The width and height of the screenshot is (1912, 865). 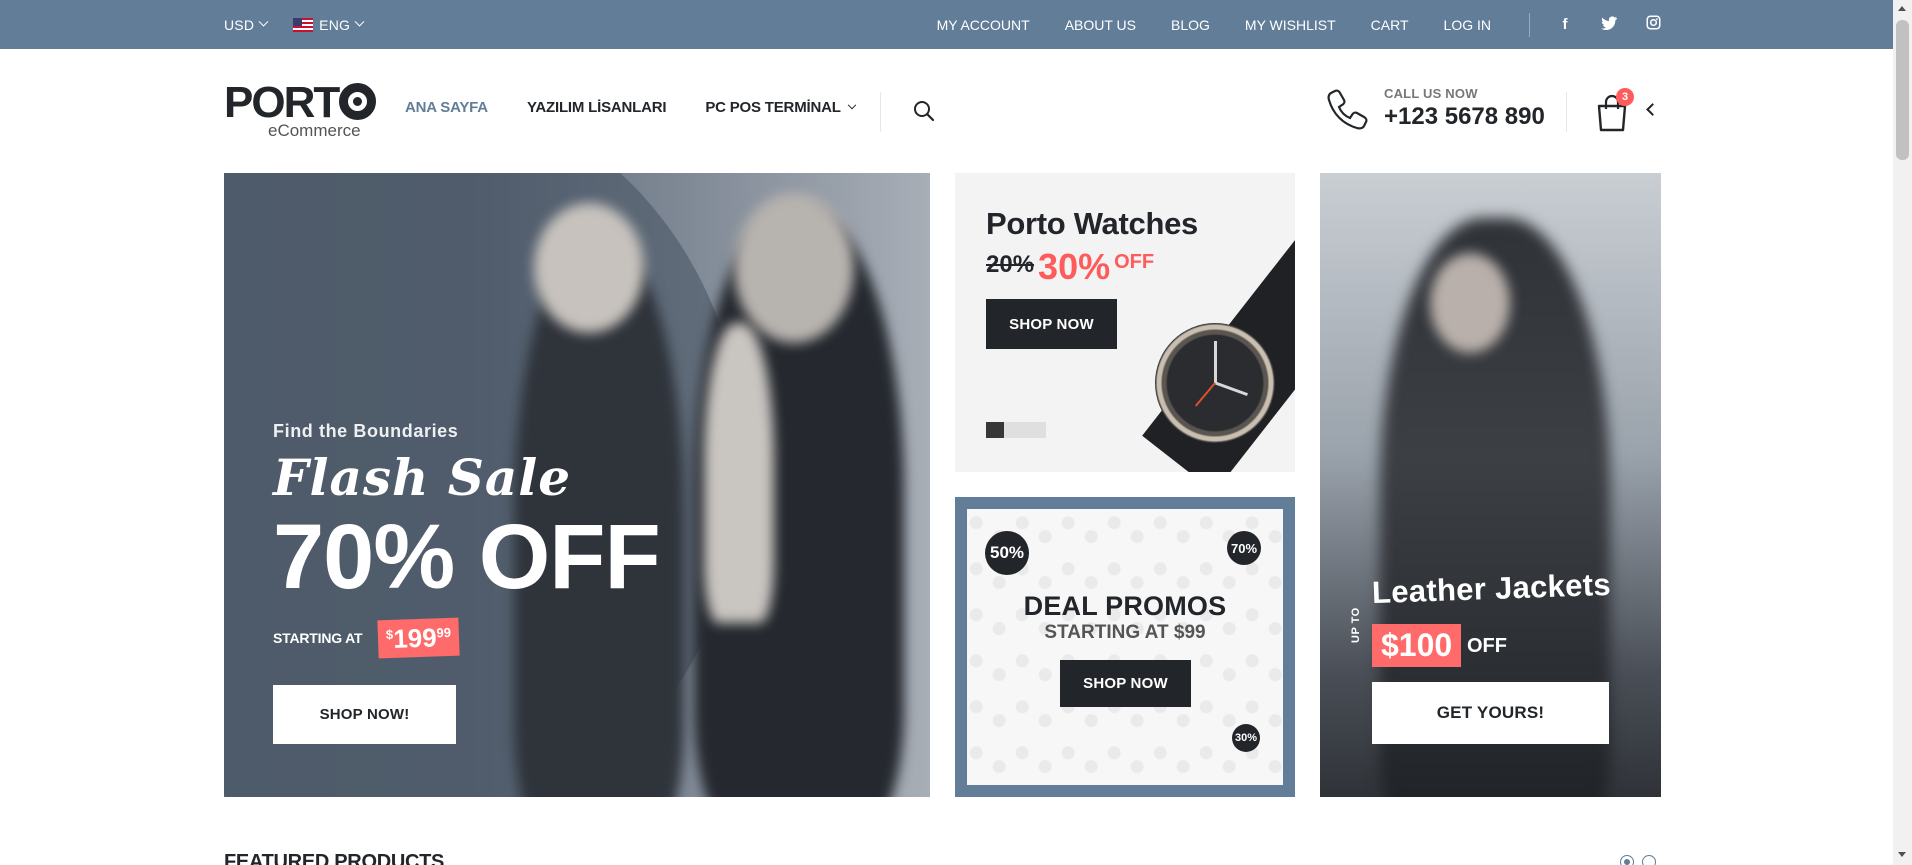 What do you see at coordinates (314, 130) in the screenshot?
I see `logo-subtitle: eCommerce` at bounding box center [314, 130].